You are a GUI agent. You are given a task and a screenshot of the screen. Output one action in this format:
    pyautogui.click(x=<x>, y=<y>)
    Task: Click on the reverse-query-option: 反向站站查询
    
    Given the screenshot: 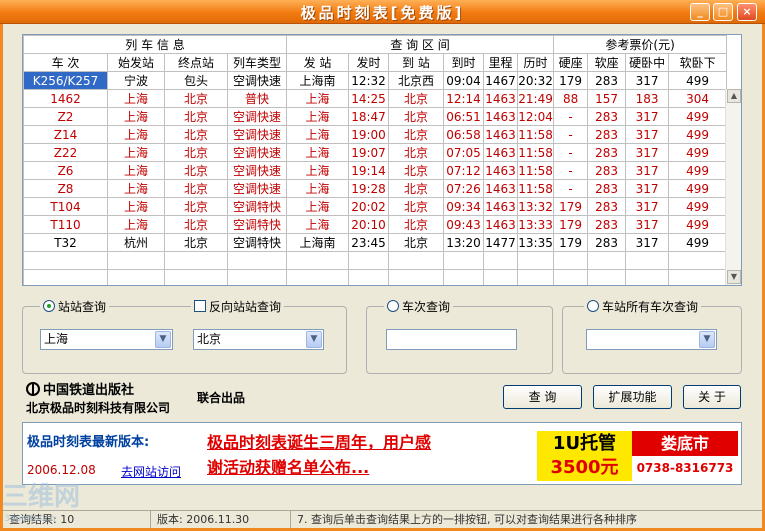 What is the action you would take?
    pyautogui.click(x=238, y=306)
    